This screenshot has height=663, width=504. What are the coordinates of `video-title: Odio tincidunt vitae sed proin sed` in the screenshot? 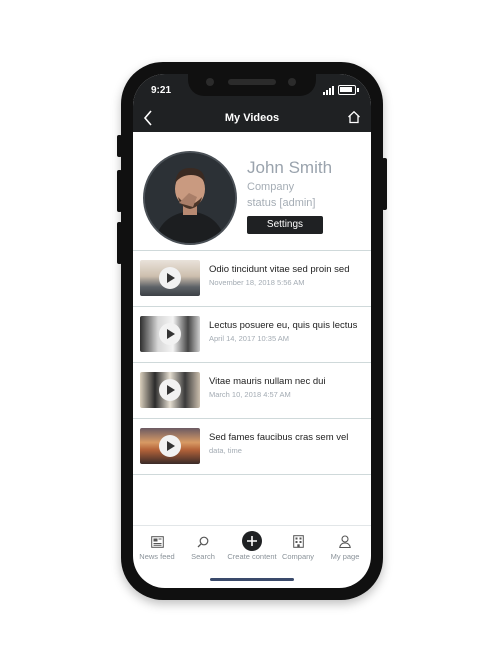 It's located at (279, 269).